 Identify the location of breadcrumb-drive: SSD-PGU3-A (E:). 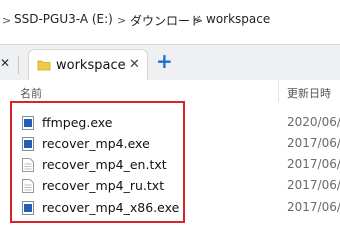
(63, 19).